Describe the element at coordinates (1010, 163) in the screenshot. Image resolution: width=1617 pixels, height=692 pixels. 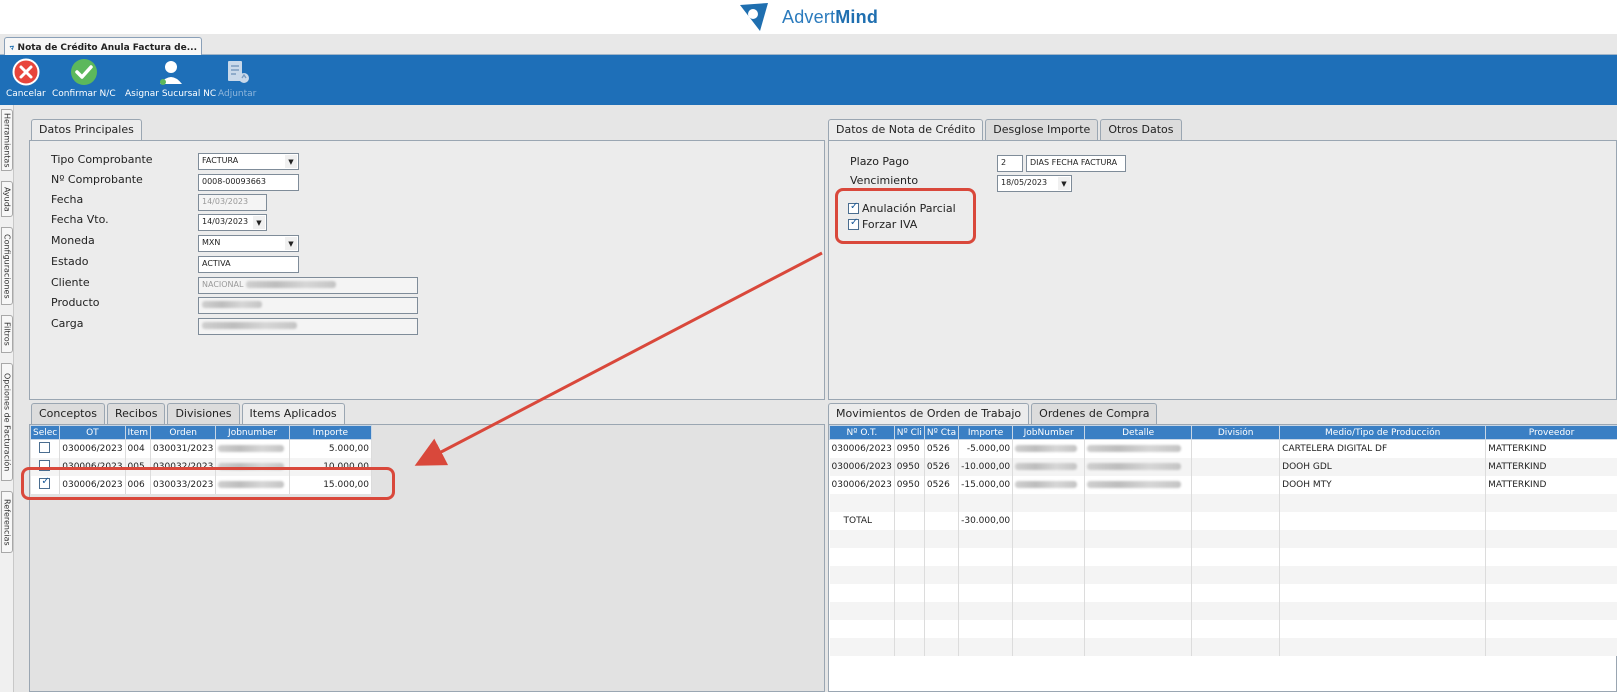
I see `plazo-pago-field: 2` at that location.